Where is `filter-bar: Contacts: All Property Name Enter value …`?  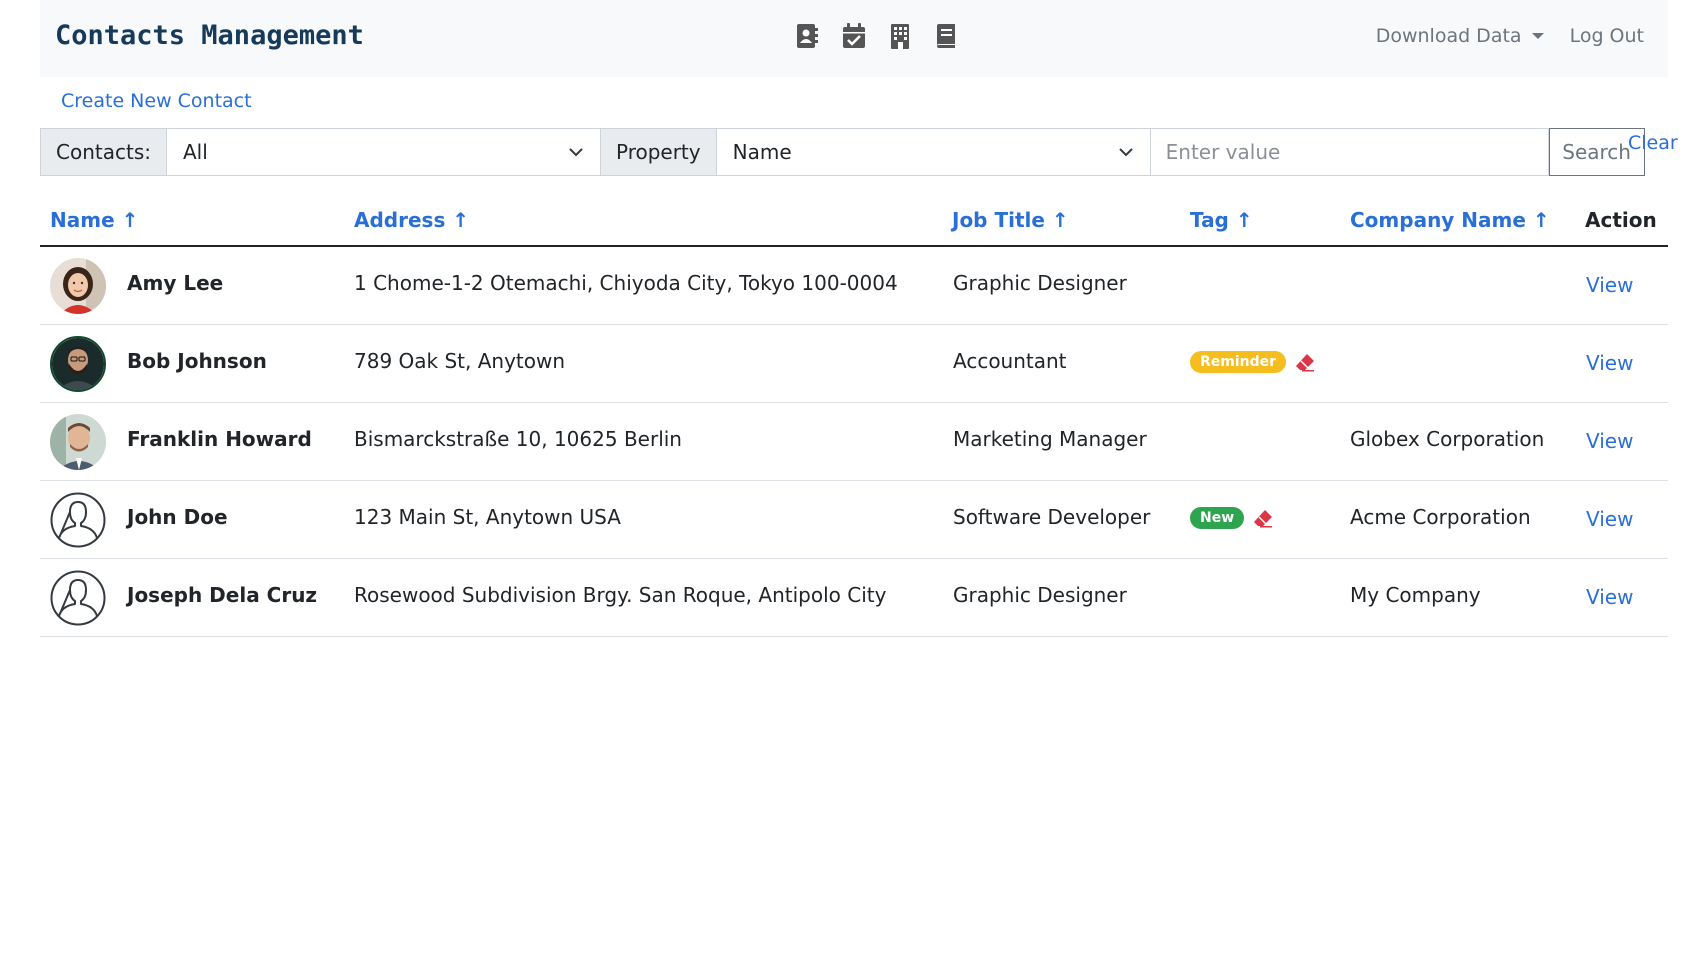 filter-bar: Contacts: All Property Name Enter value … is located at coordinates (842, 152).